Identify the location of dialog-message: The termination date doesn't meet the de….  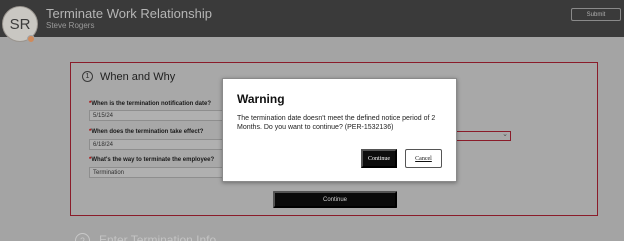
(336, 123).